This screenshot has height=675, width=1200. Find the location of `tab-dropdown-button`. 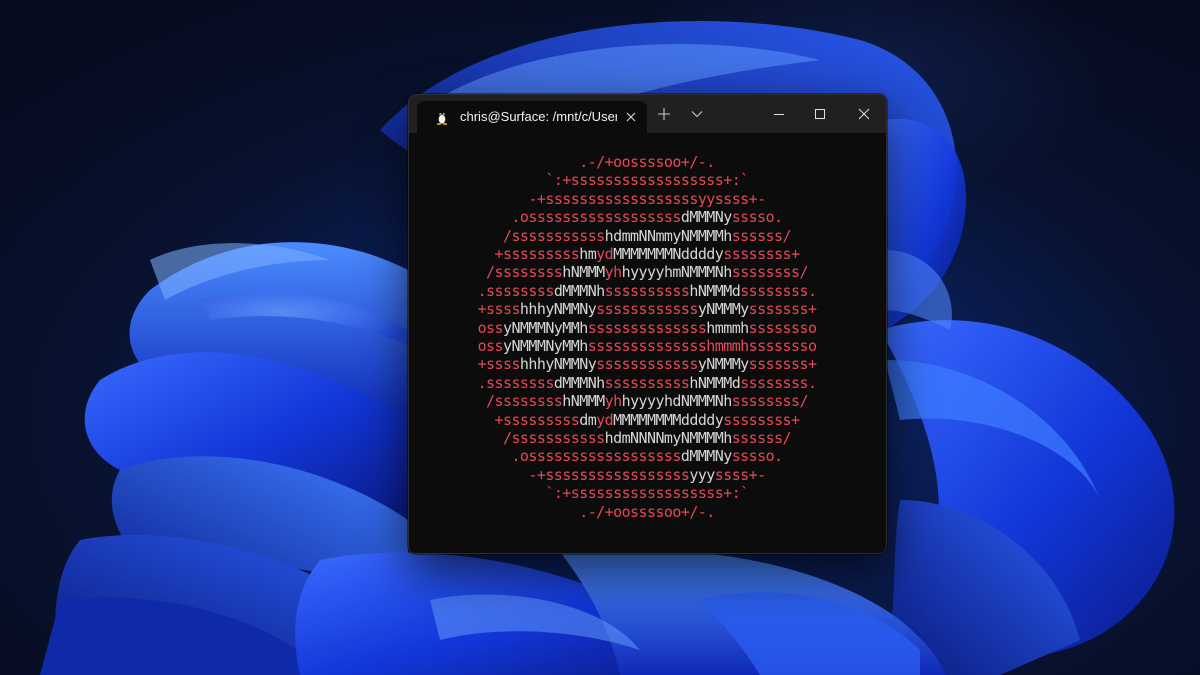

tab-dropdown-button is located at coordinates (697, 114).